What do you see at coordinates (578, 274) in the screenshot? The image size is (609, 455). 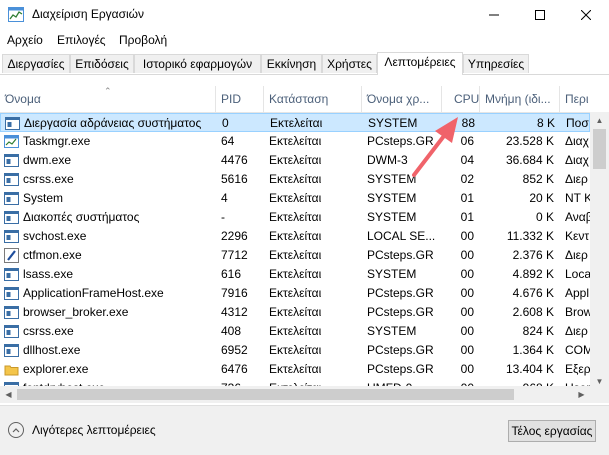 I see `cell-desc-text: Loca` at bounding box center [578, 274].